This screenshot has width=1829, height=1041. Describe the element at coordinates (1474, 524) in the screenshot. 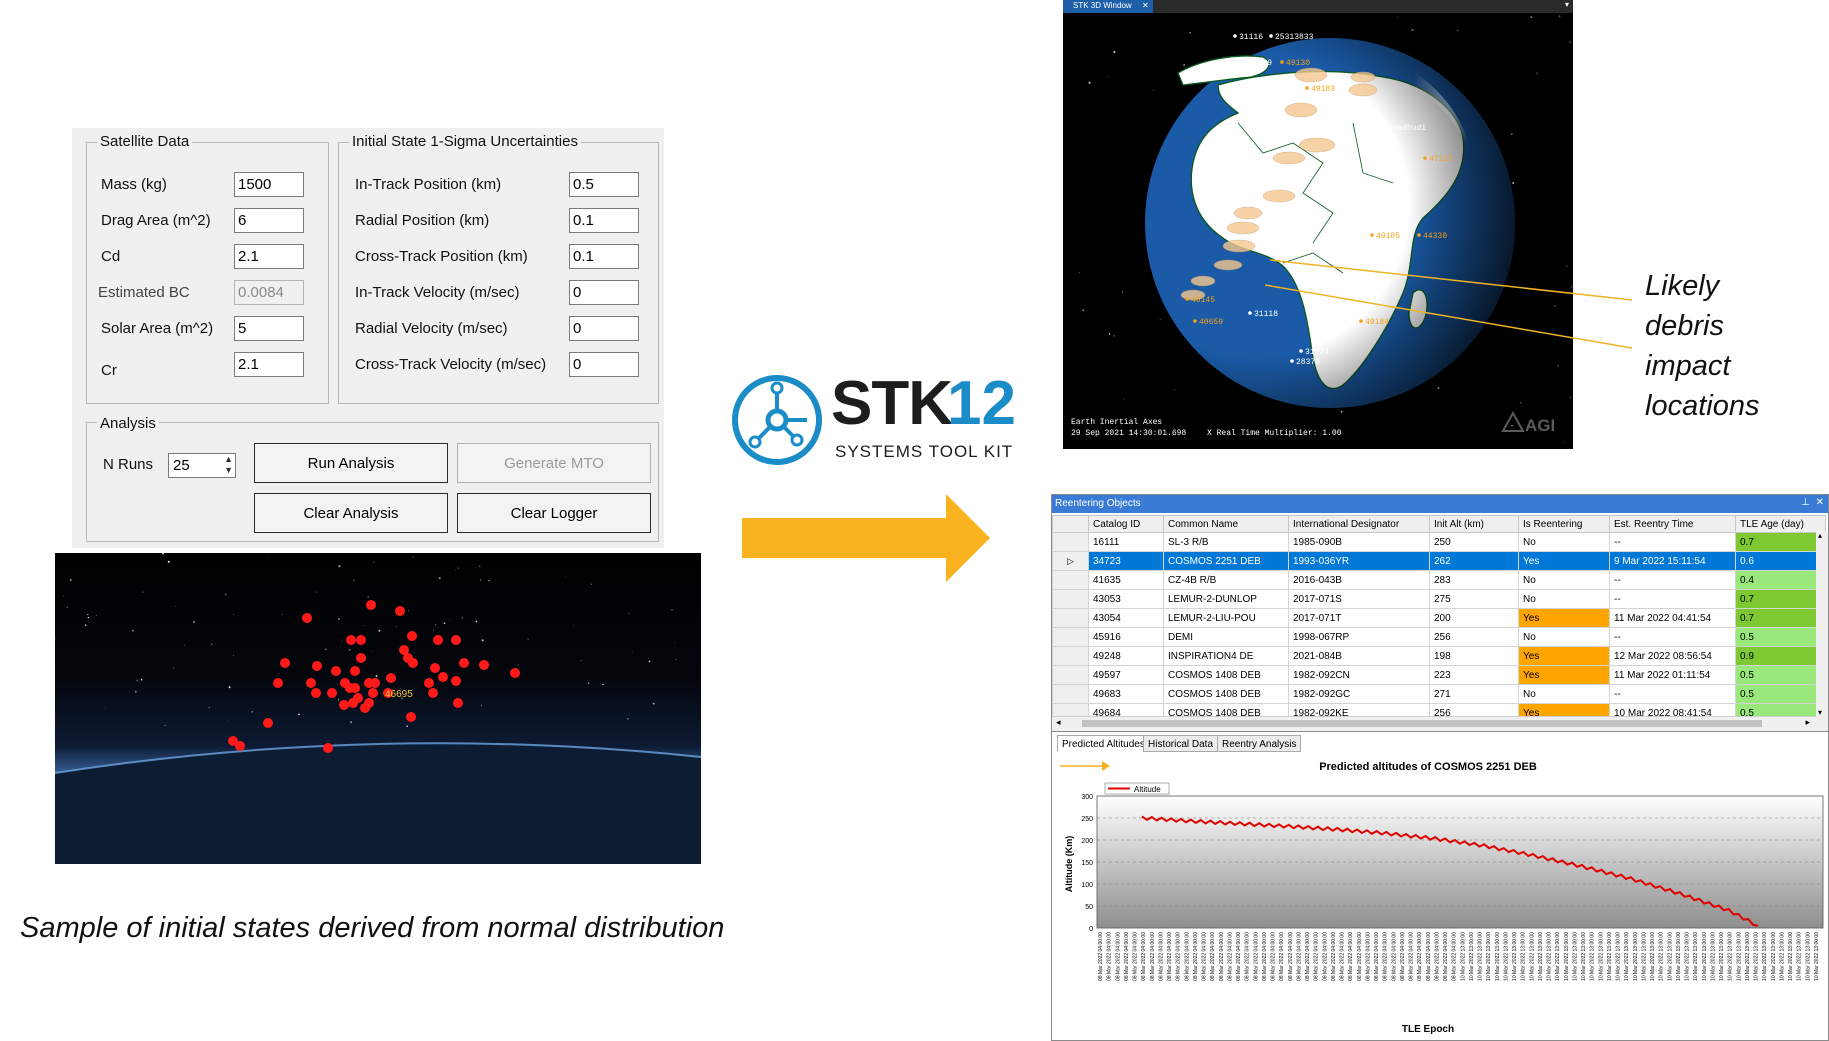

I see `column-header: Init Alt (km)` at that location.